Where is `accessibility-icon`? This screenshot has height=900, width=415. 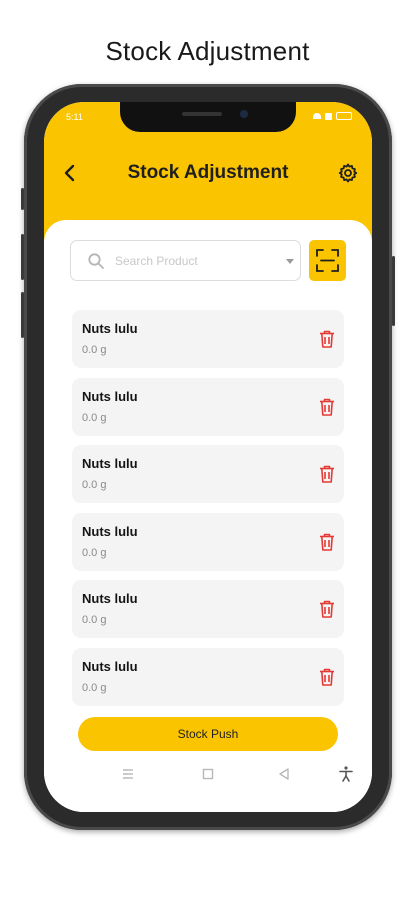 accessibility-icon is located at coordinates (346, 774).